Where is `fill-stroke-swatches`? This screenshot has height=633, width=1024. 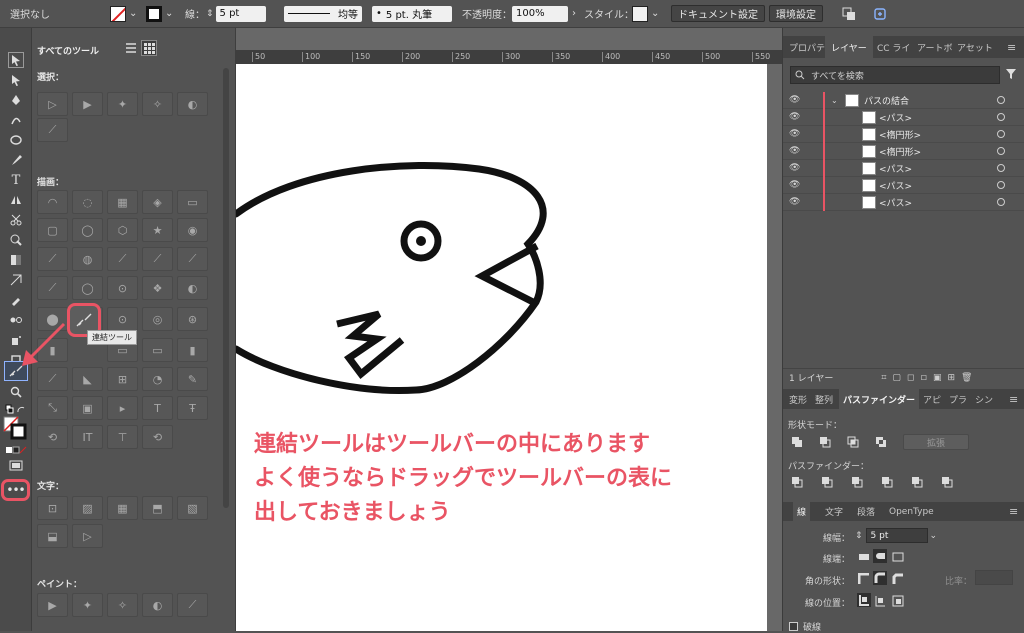
fill-stroke-swatches is located at coordinates (15, 428).